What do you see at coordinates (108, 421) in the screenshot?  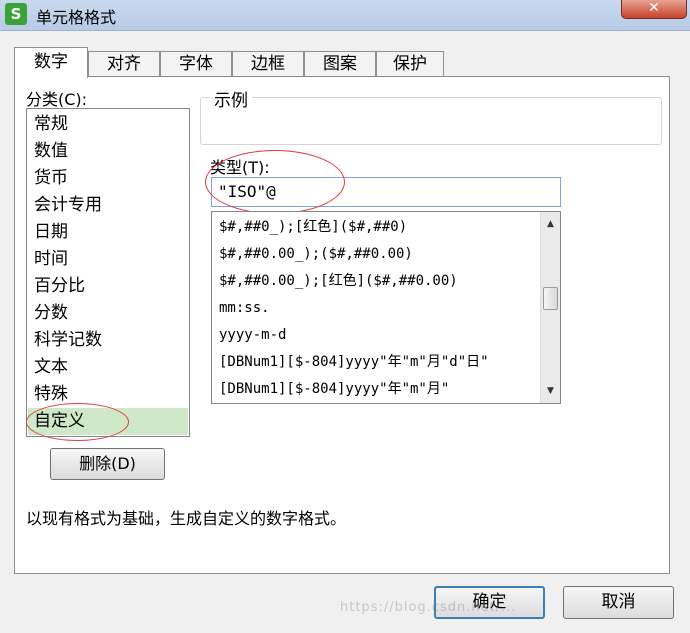 I see `category-item-custom: 自定义` at bounding box center [108, 421].